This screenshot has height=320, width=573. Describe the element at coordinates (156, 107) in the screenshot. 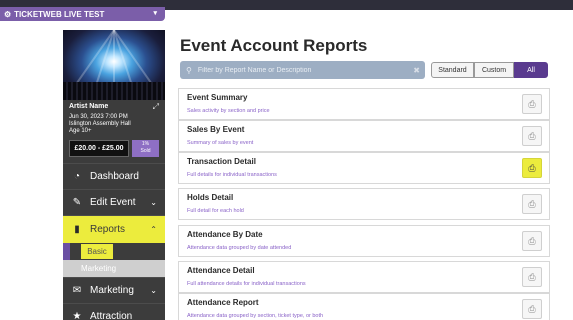

I see `link-icon: ⤢` at that location.